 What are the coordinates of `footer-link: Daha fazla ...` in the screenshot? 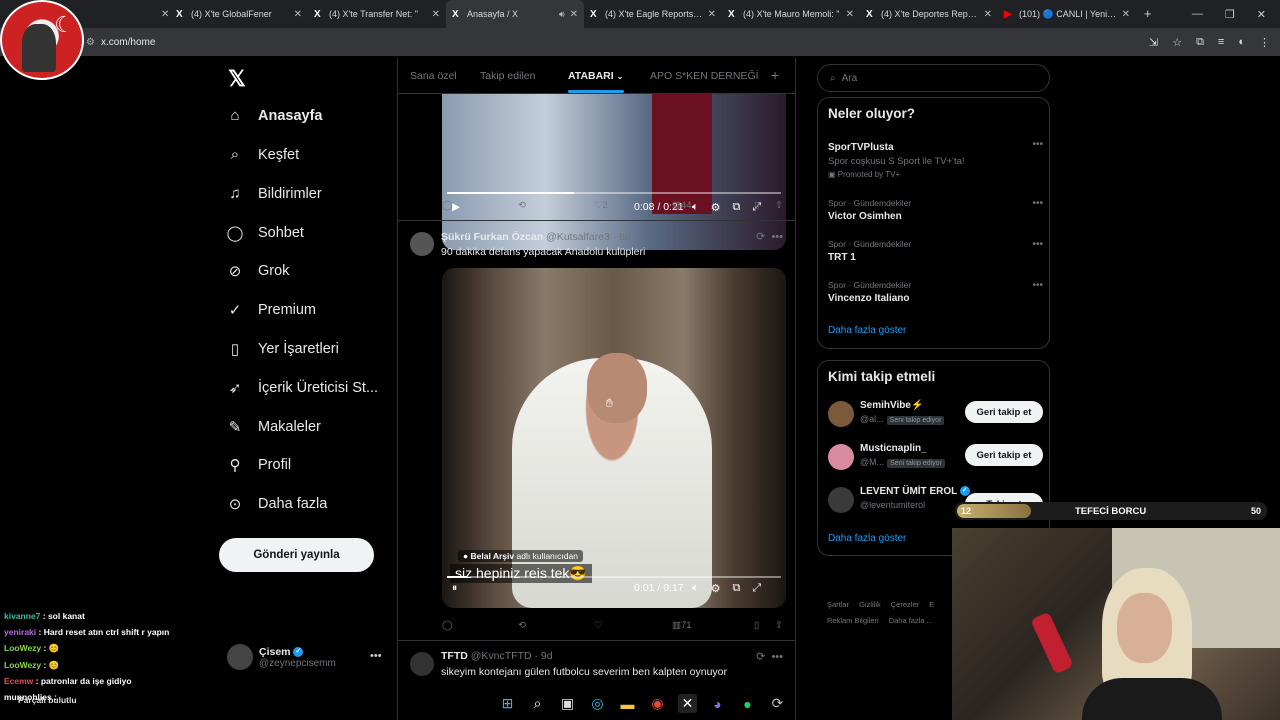 It's located at (911, 620).